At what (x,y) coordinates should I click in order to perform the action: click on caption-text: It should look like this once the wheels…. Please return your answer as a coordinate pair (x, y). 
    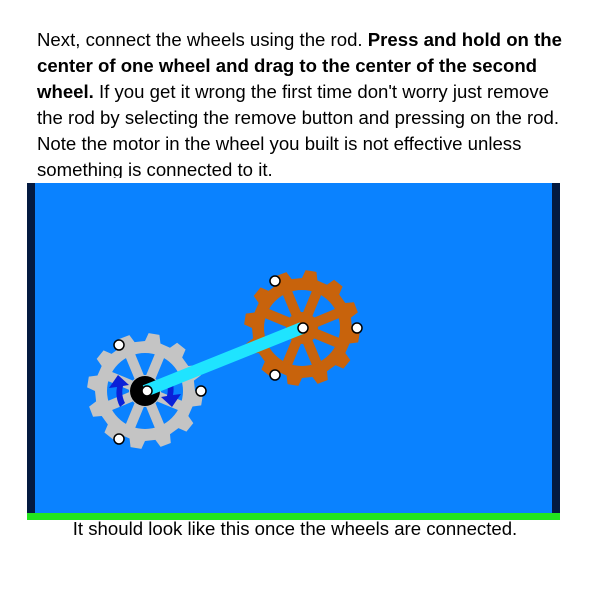
    Looking at the image, I should click on (295, 528).